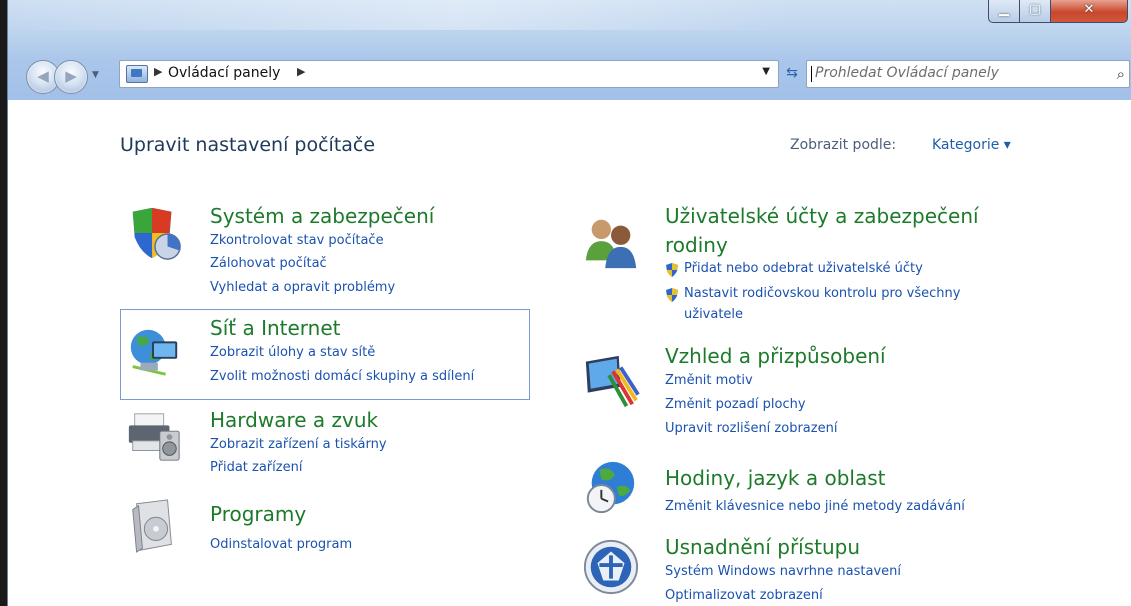 The width and height of the screenshot is (1131, 606). Describe the element at coordinates (610, 487) in the screenshot. I see `globe-clock-icon` at that location.